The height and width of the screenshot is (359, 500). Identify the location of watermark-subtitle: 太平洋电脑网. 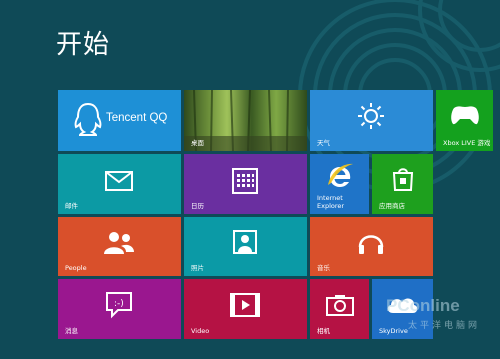
(444, 326).